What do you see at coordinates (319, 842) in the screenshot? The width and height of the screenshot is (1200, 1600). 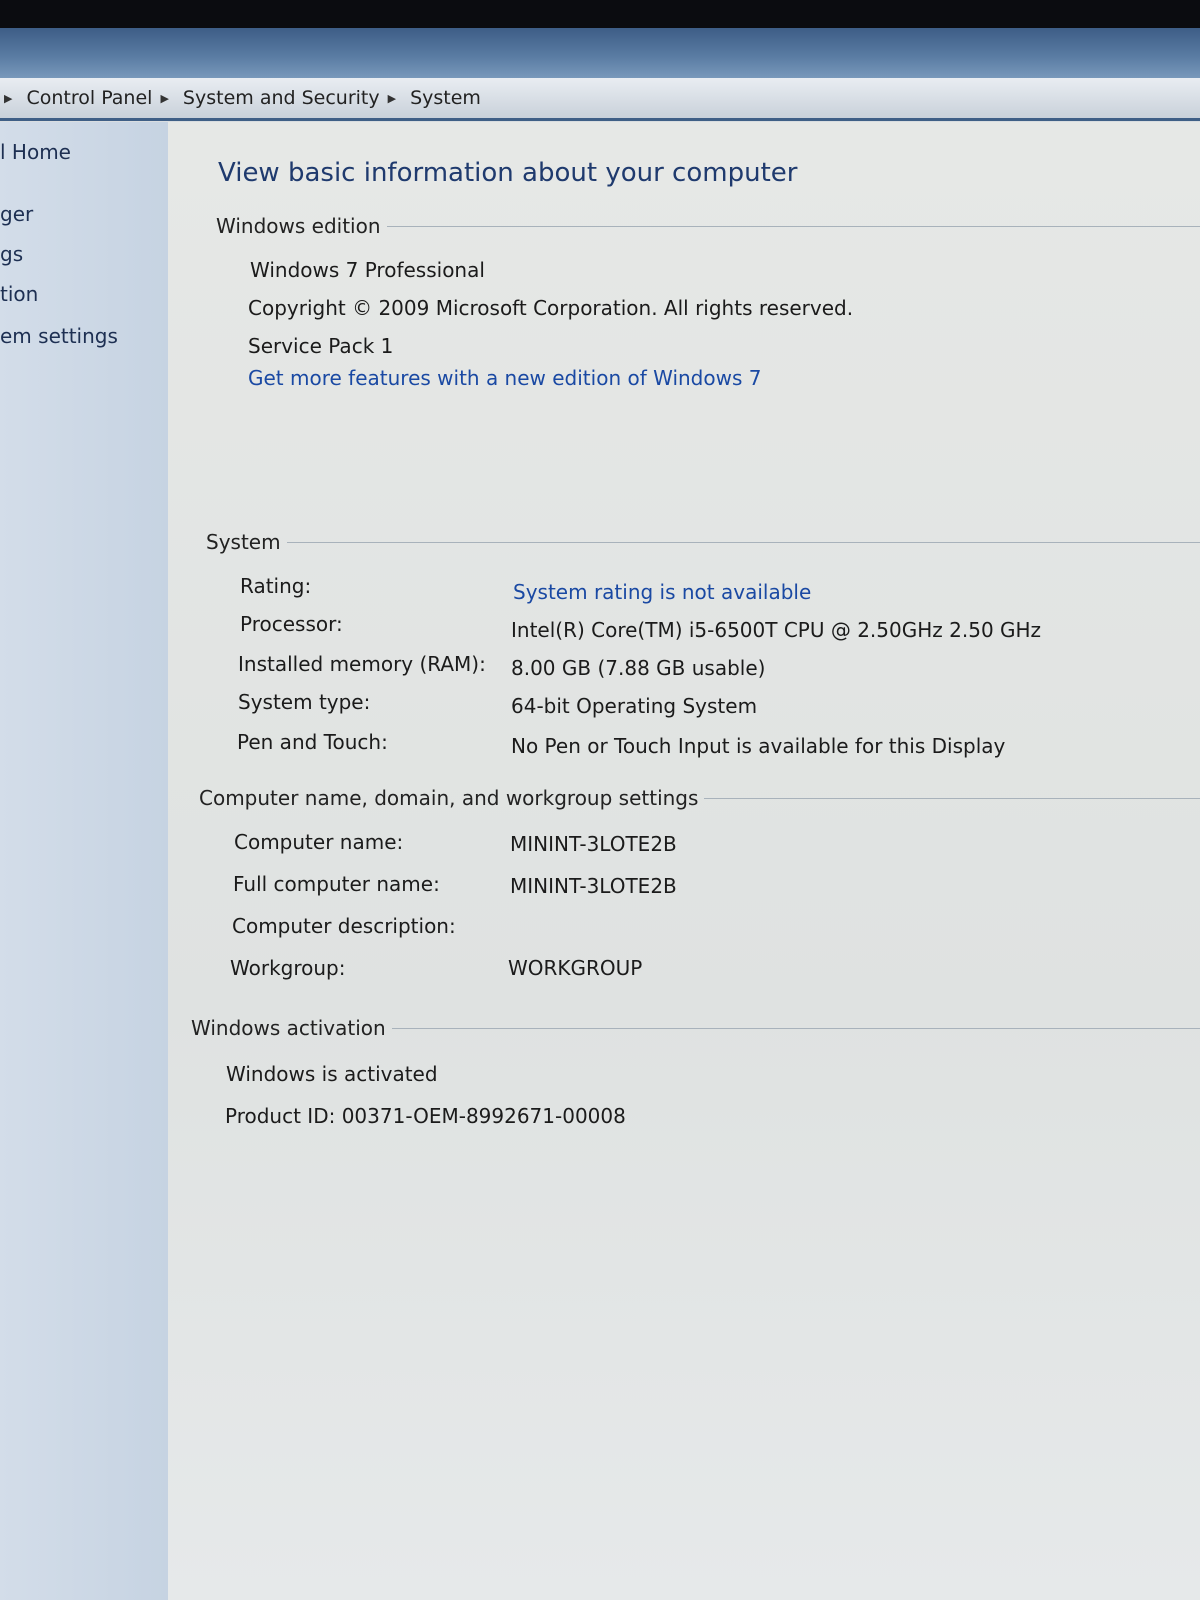 I see `computer-name-label: Computer name:` at bounding box center [319, 842].